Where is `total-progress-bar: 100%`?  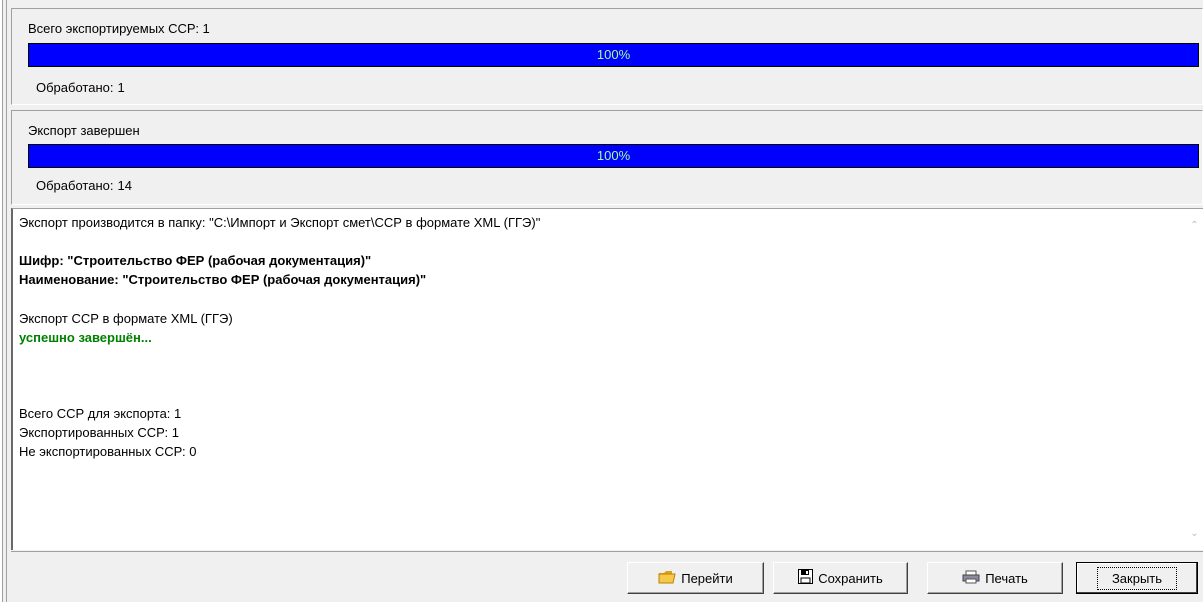 total-progress-bar: 100% is located at coordinates (613, 55).